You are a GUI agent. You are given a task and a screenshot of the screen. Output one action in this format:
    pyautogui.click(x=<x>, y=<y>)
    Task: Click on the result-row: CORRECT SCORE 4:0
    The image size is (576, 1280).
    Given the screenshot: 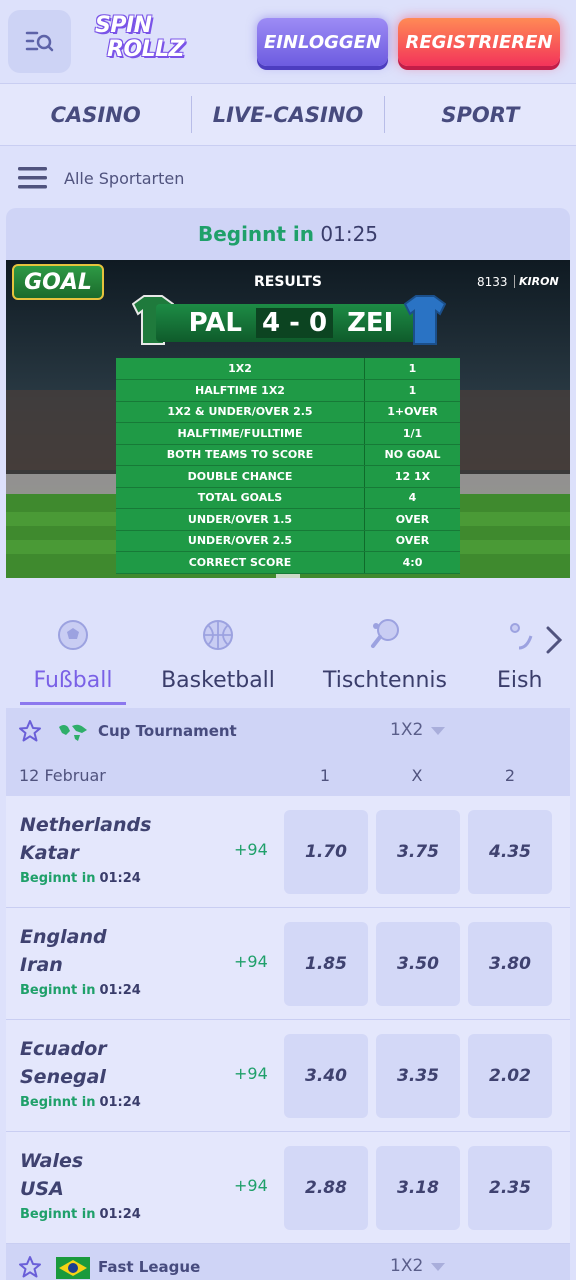 What is the action you would take?
    pyautogui.click(x=288, y=562)
    